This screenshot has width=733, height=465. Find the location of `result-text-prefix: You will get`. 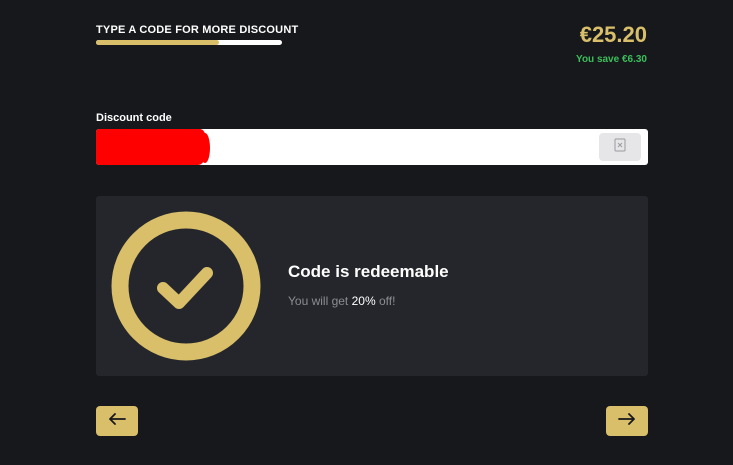

result-text-prefix: You will get is located at coordinates (320, 301).